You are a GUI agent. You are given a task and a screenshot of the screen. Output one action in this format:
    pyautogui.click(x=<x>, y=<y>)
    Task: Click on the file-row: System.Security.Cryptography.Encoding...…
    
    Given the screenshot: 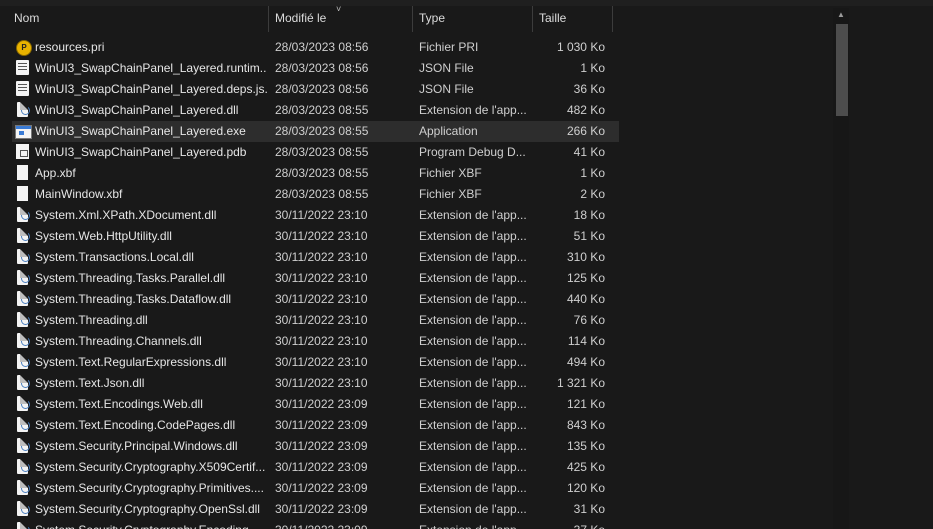 What is the action you would take?
    pyautogui.click(x=315, y=524)
    